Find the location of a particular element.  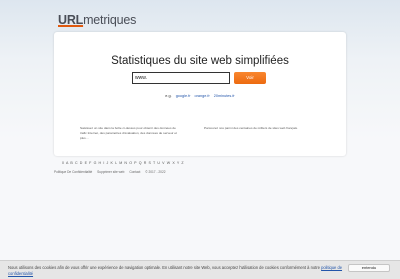

logo: URLmetriques is located at coordinates (97, 20).